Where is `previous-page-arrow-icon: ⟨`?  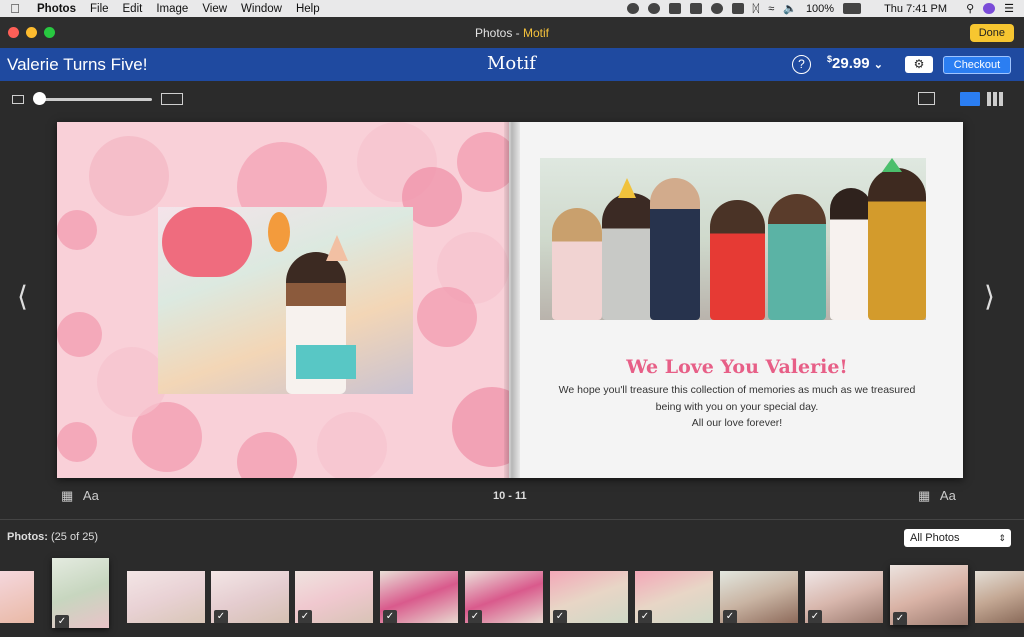
previous-page-arrow-icon: ⟨ is located at coordinates (22, 296).